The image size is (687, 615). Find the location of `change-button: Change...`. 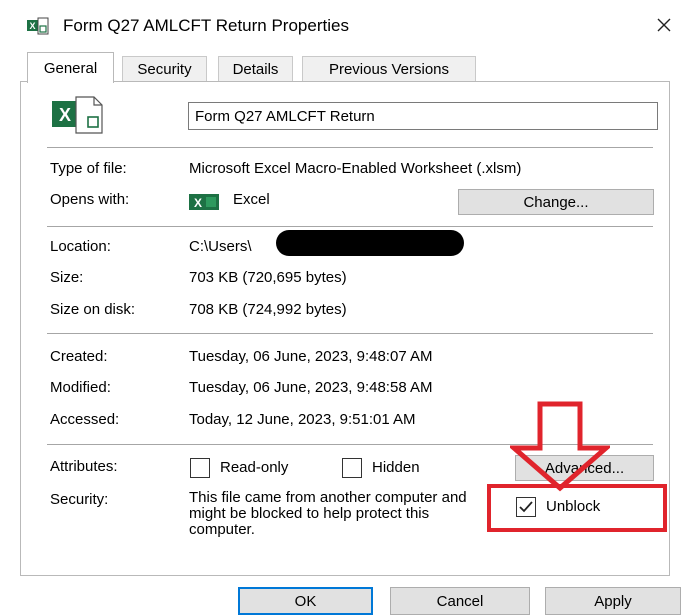

change-button: Change... is located at coordinates (556, 202).